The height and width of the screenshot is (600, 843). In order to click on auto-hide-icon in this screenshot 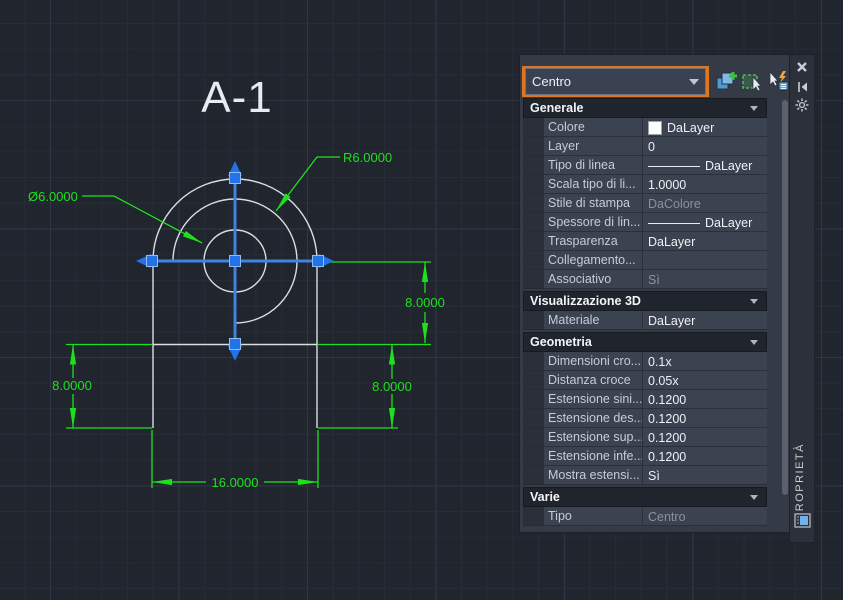, I will do `click(802, 87)`.